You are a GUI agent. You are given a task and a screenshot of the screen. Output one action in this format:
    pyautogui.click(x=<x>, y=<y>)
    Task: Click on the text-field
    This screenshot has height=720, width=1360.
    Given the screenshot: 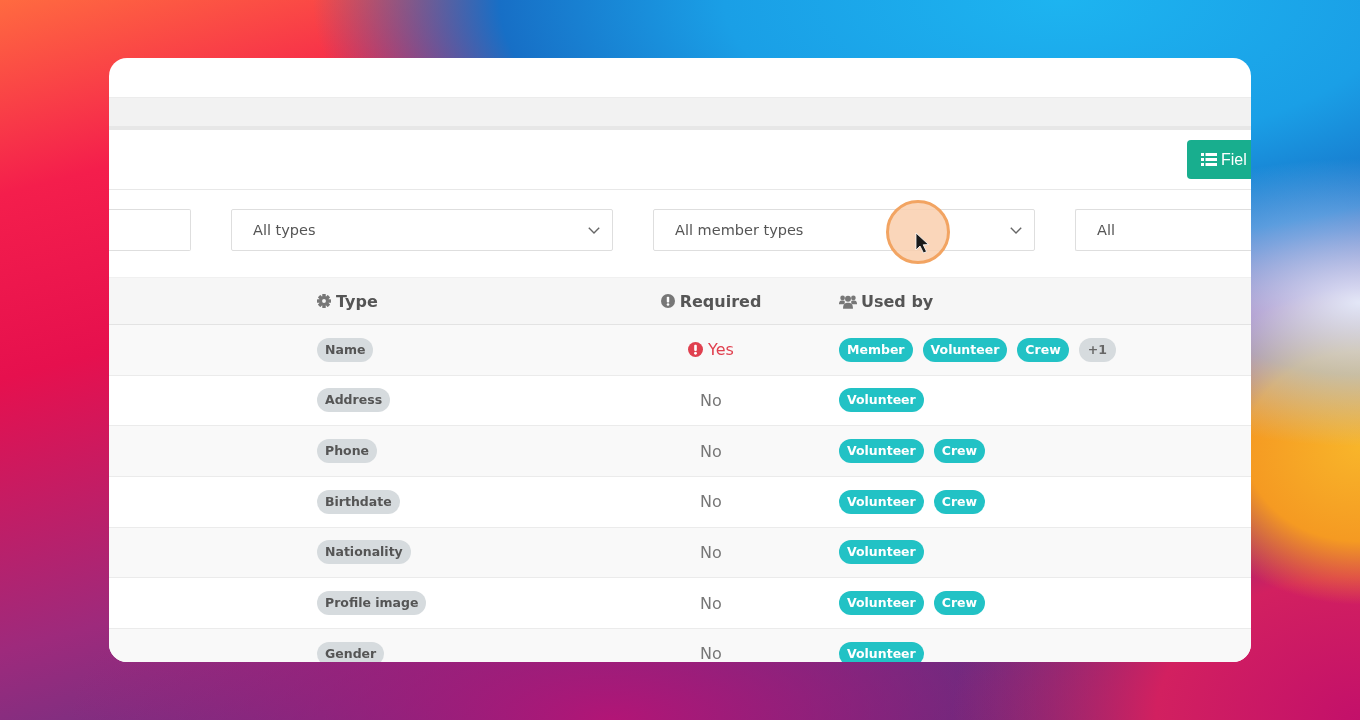 What is the action you would take?
    pyautogui.click(x=150, y=230)
    